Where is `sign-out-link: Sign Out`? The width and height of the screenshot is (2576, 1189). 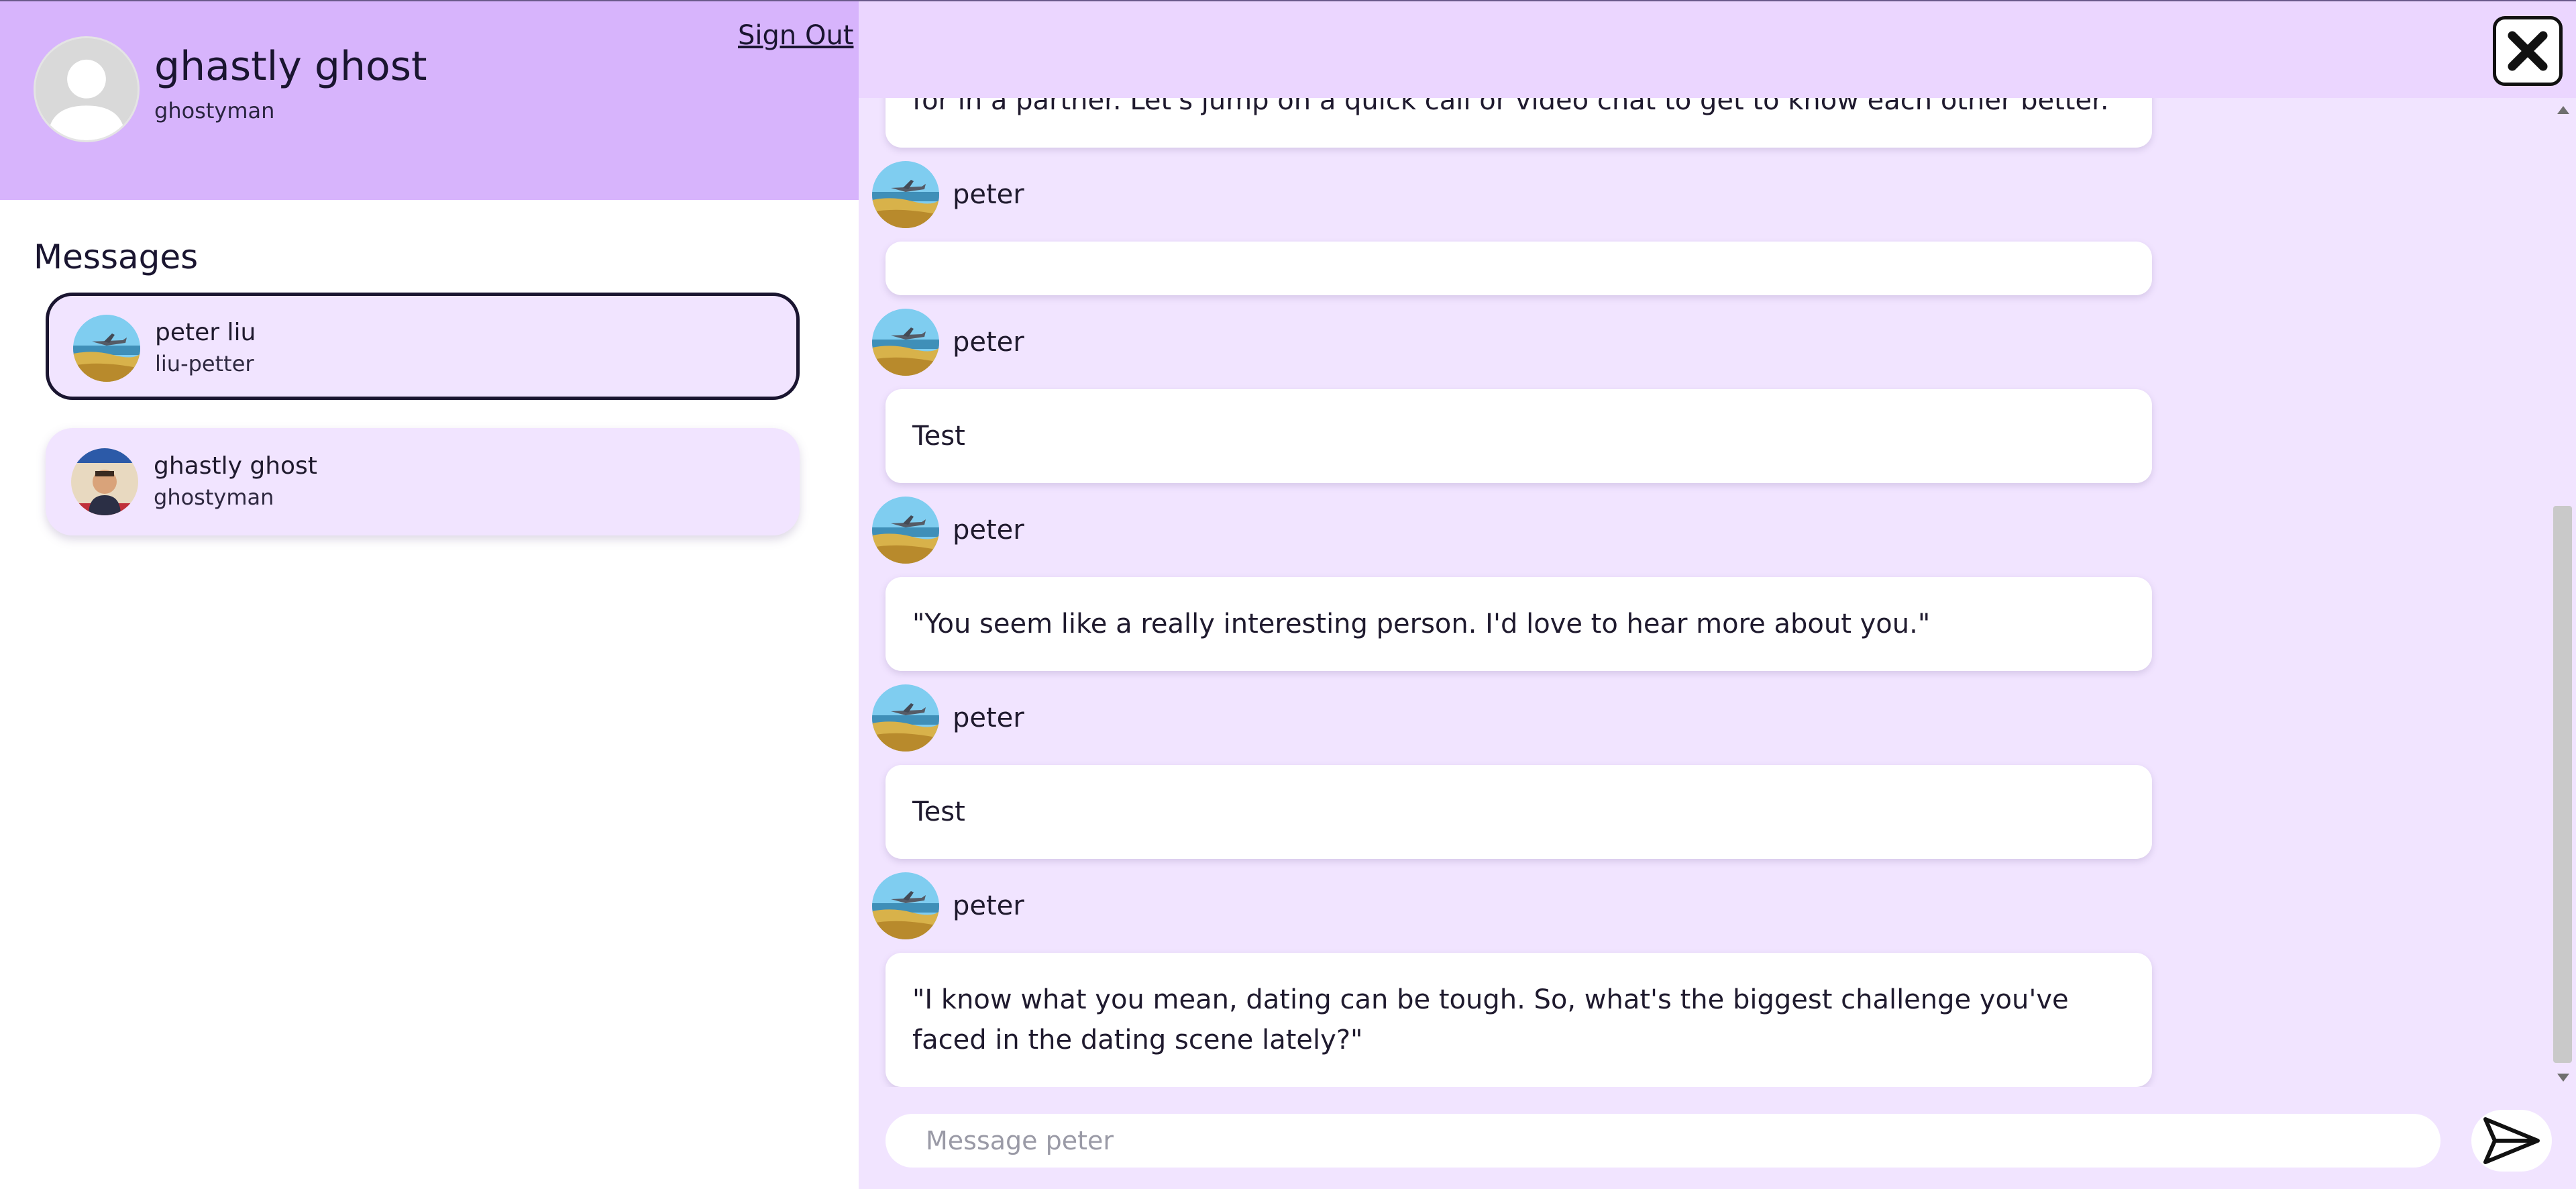 sign-out-link: Sign Out is located at coordinates (795, 35).